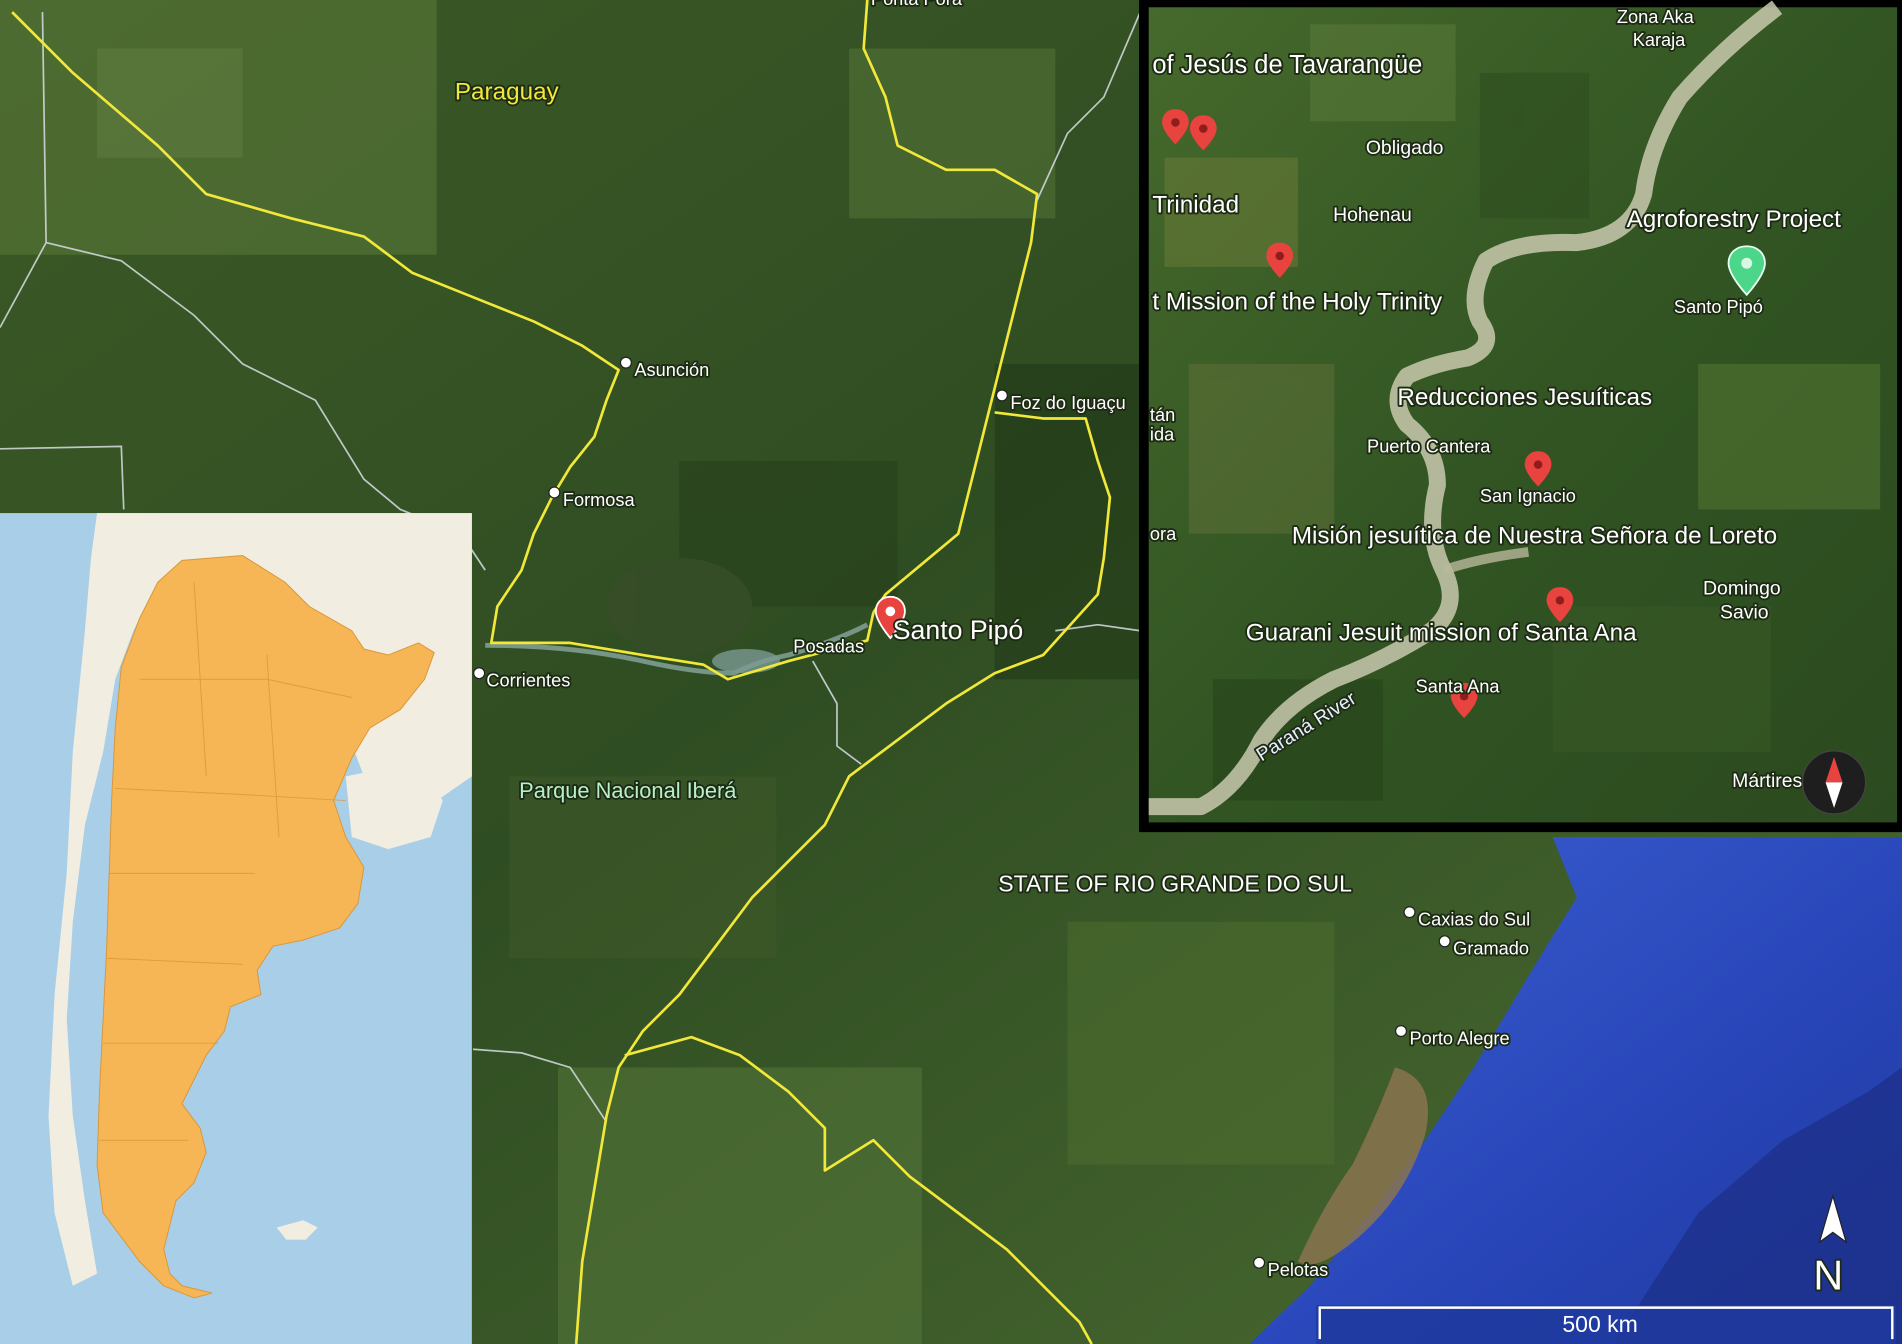 This screenshot has height=1344, width=1902. I want to click on label-partial-top: Ponta Porã, so click(917, 4).